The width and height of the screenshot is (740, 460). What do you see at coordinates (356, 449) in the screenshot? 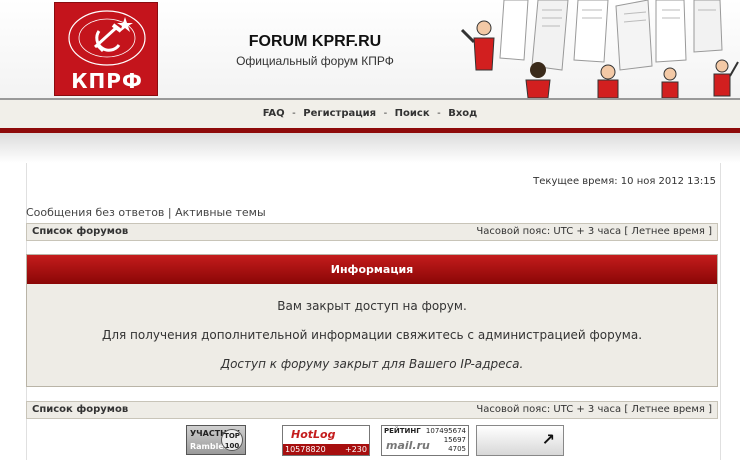
I see `hotlog-count-today: +230` at bounding box center [356, 449].